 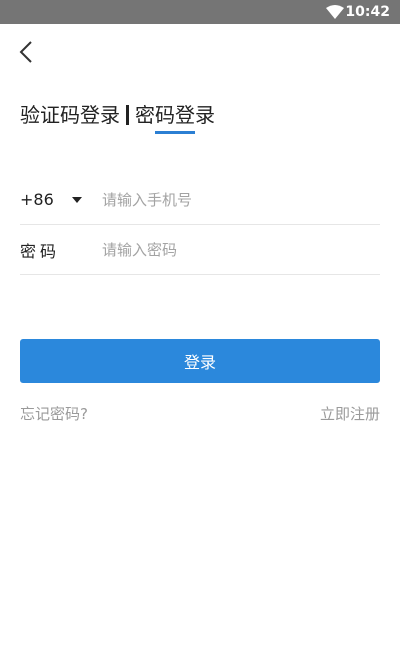 I want to click on status-bar: 10:42, so click(x=200, y=12).